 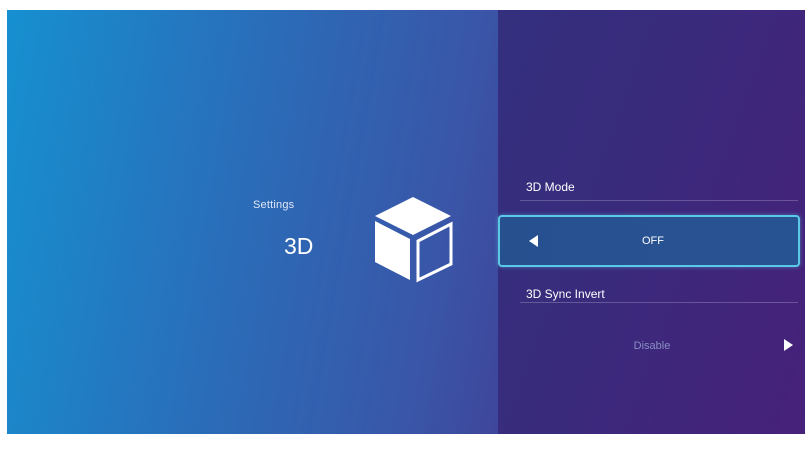 I want to click on setting-label-3d-sync-invert: 3D Sync Invert, so click(x=565, y=294).